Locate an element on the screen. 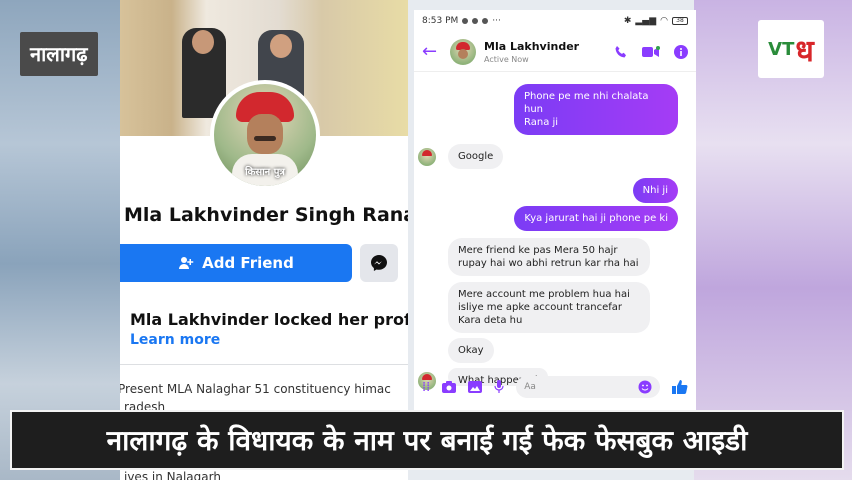 This screenshot has width=852, height=480. status-time: 8:53 PM is located at coordinates (440, 21).